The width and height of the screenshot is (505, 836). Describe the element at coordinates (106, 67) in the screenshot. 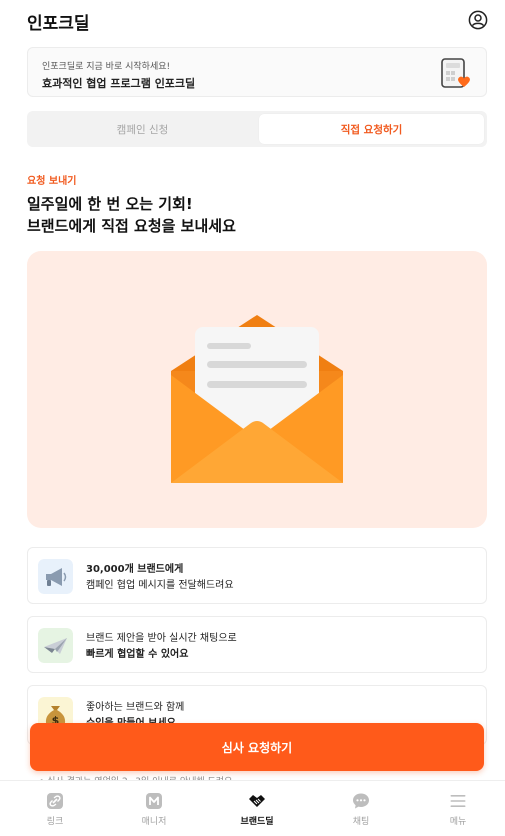

I see `promo-subtitle: 인포크딜로 지금 바로 시작하세요!` at that location.